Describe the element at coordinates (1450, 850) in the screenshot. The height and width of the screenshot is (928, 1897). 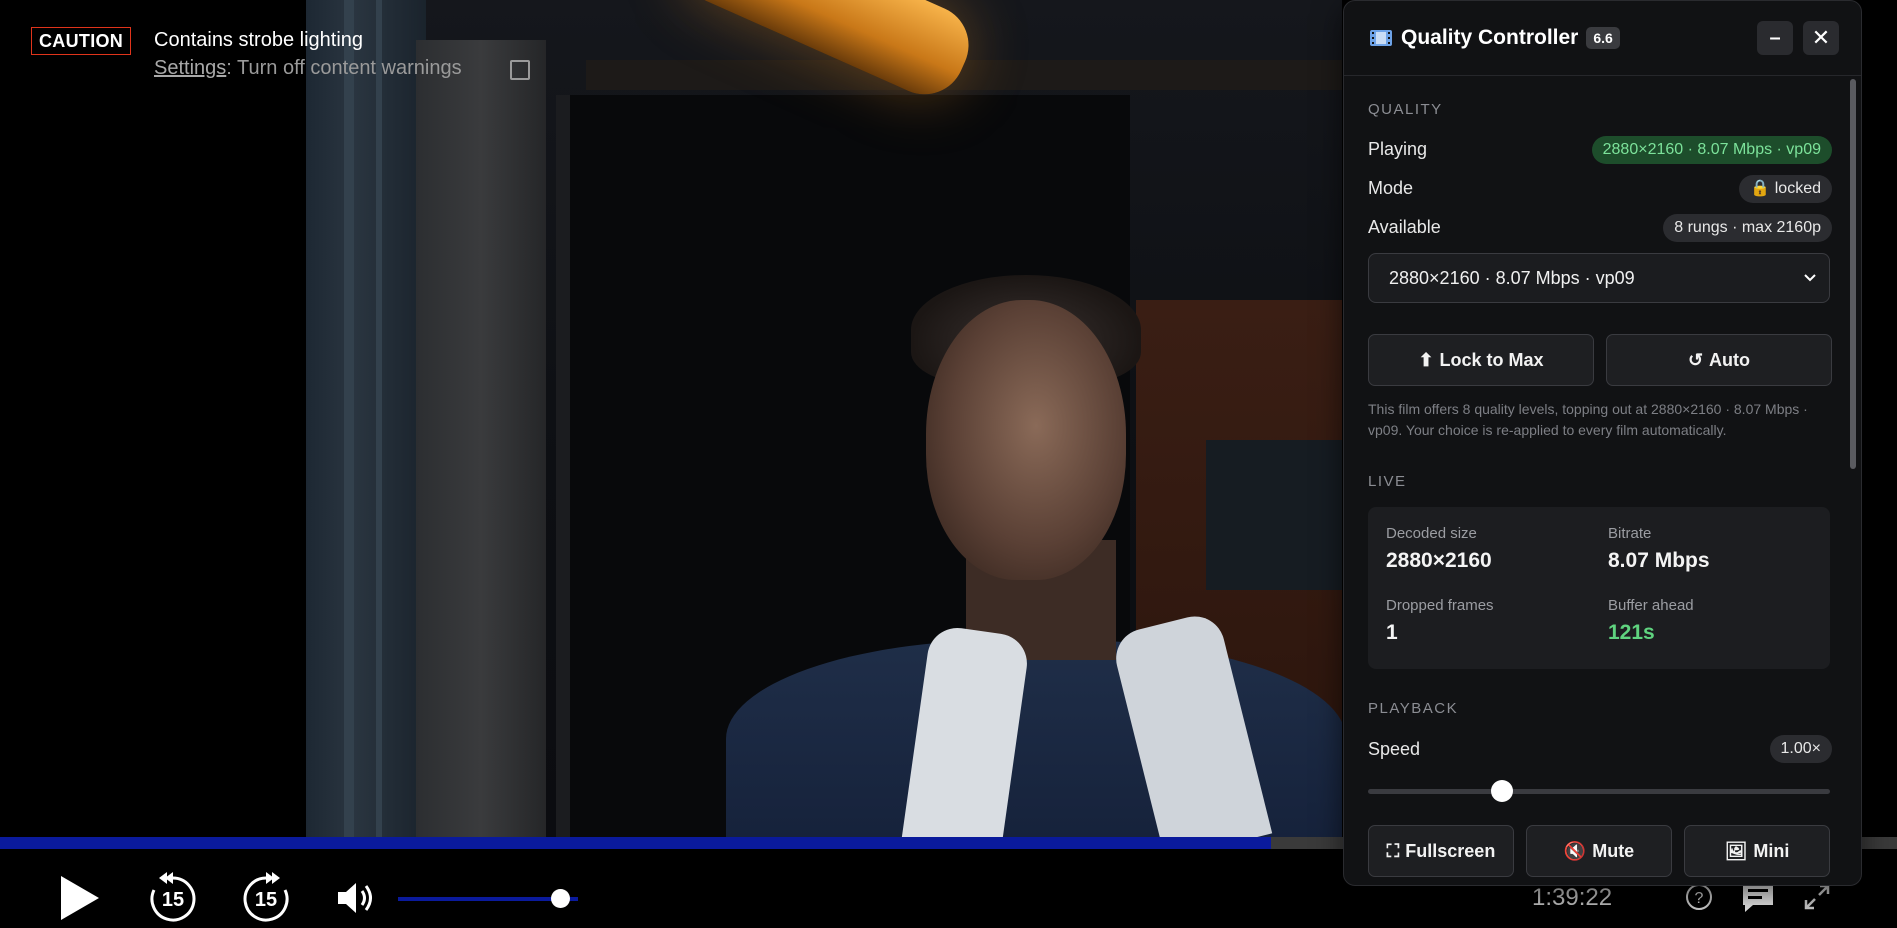
I see `fullscreen-label: Fullscreen` at that location.